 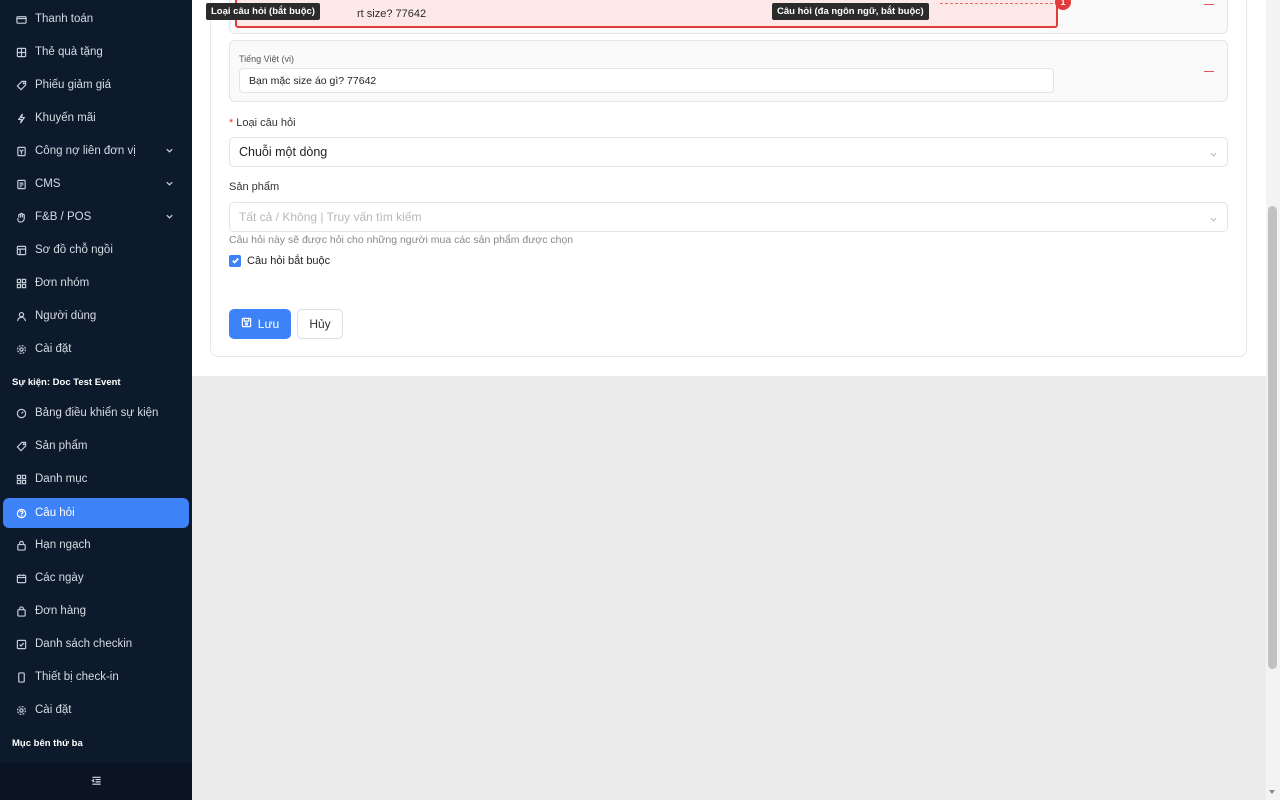 I want to click on dashboard-icon, so click(x=21, y=413).